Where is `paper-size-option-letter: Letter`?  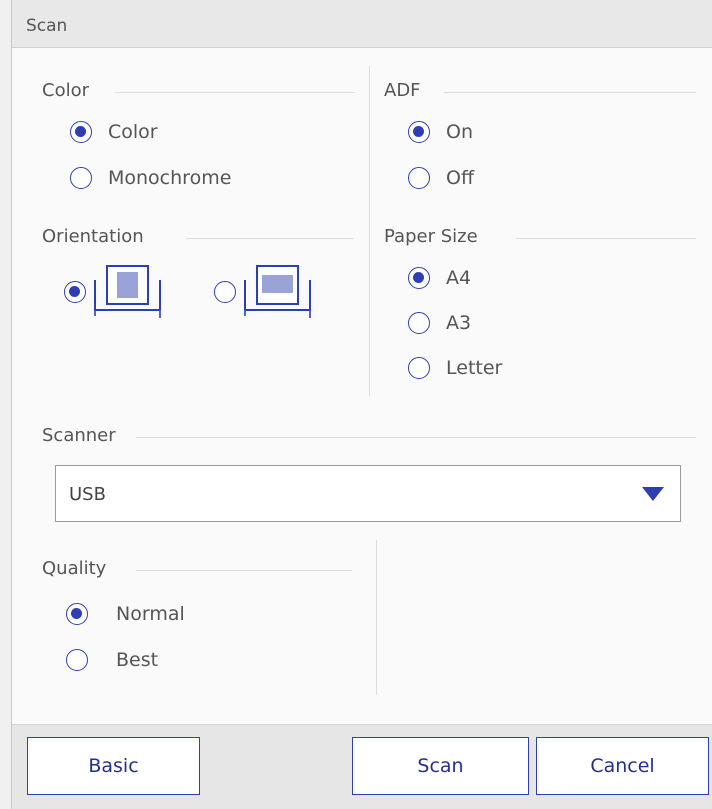 paper-size-option-letter: Letter is located at coordinates (455, 368).